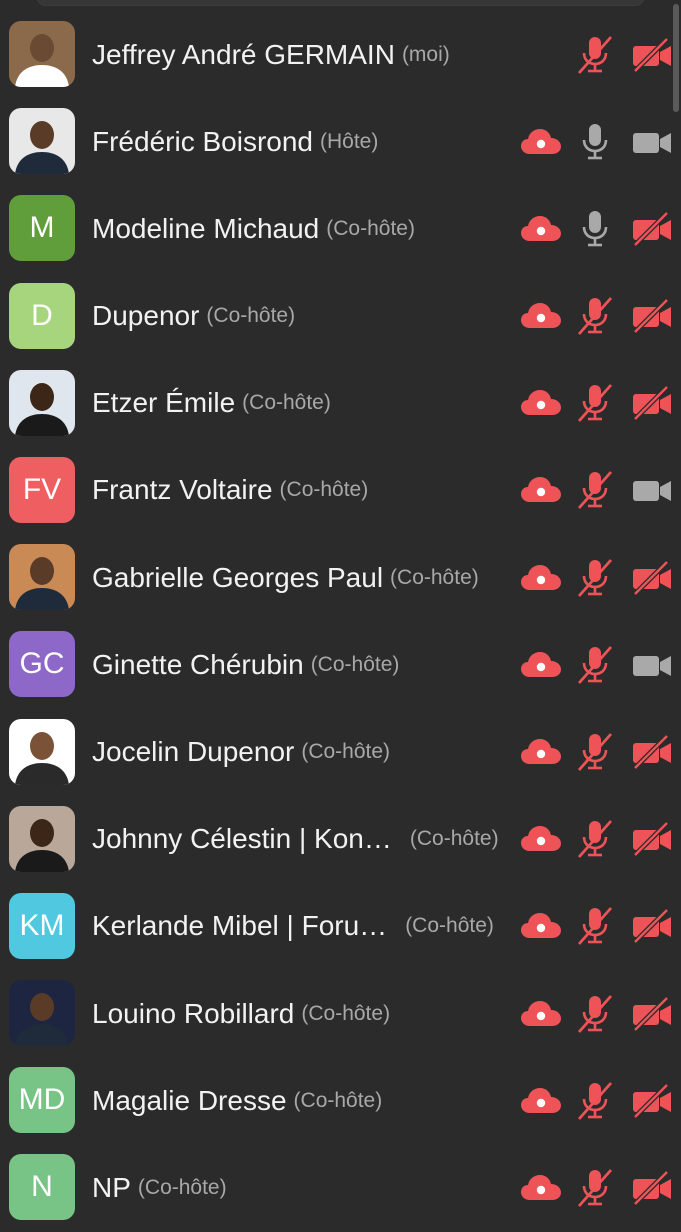  I want to click on participant-name-wrap: Jeffrey André GERMAIN (moi), so click(271, 54).